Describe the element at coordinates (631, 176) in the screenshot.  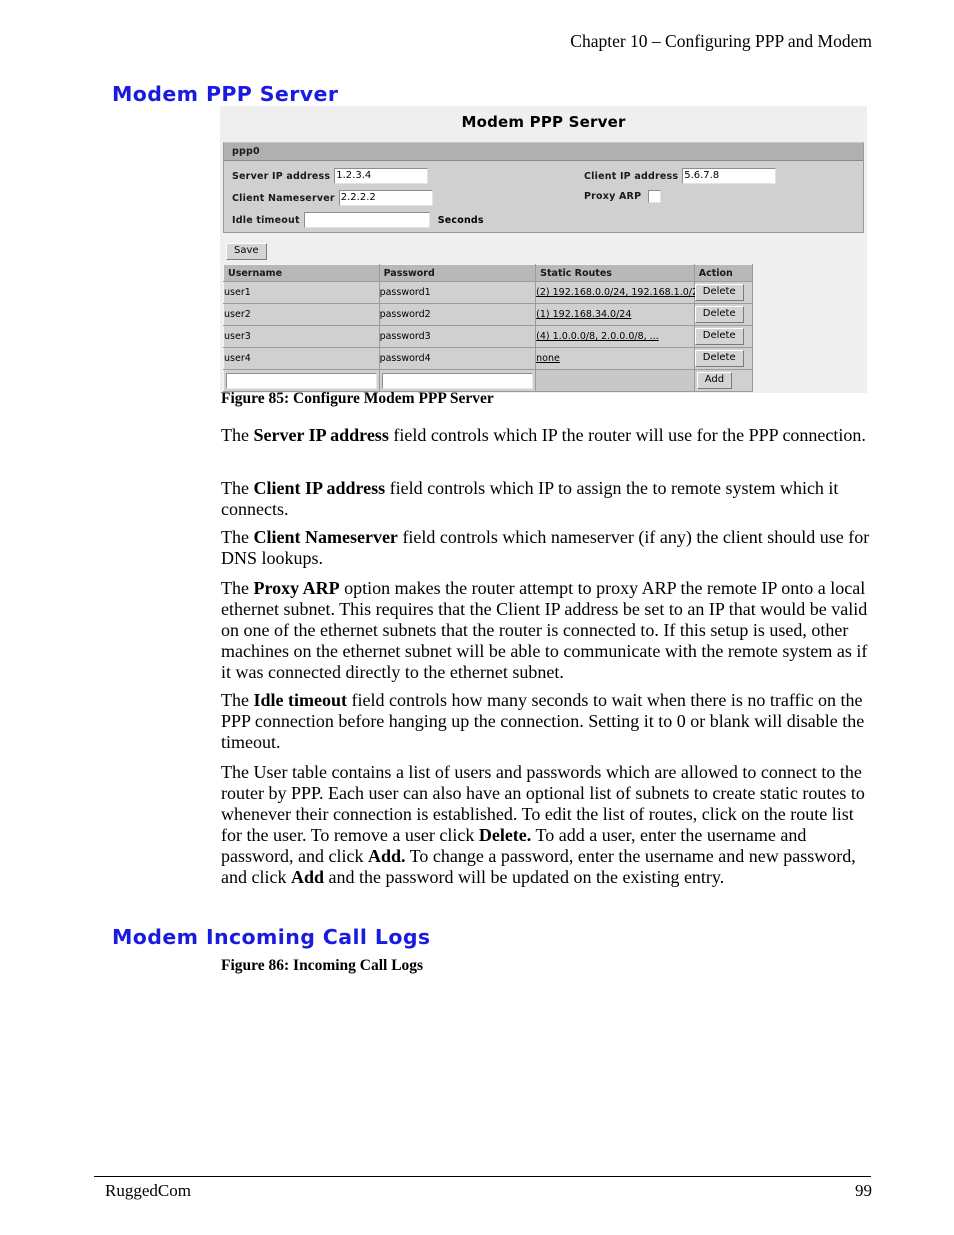
I see `client-ip-label: Client IP address` at that location.